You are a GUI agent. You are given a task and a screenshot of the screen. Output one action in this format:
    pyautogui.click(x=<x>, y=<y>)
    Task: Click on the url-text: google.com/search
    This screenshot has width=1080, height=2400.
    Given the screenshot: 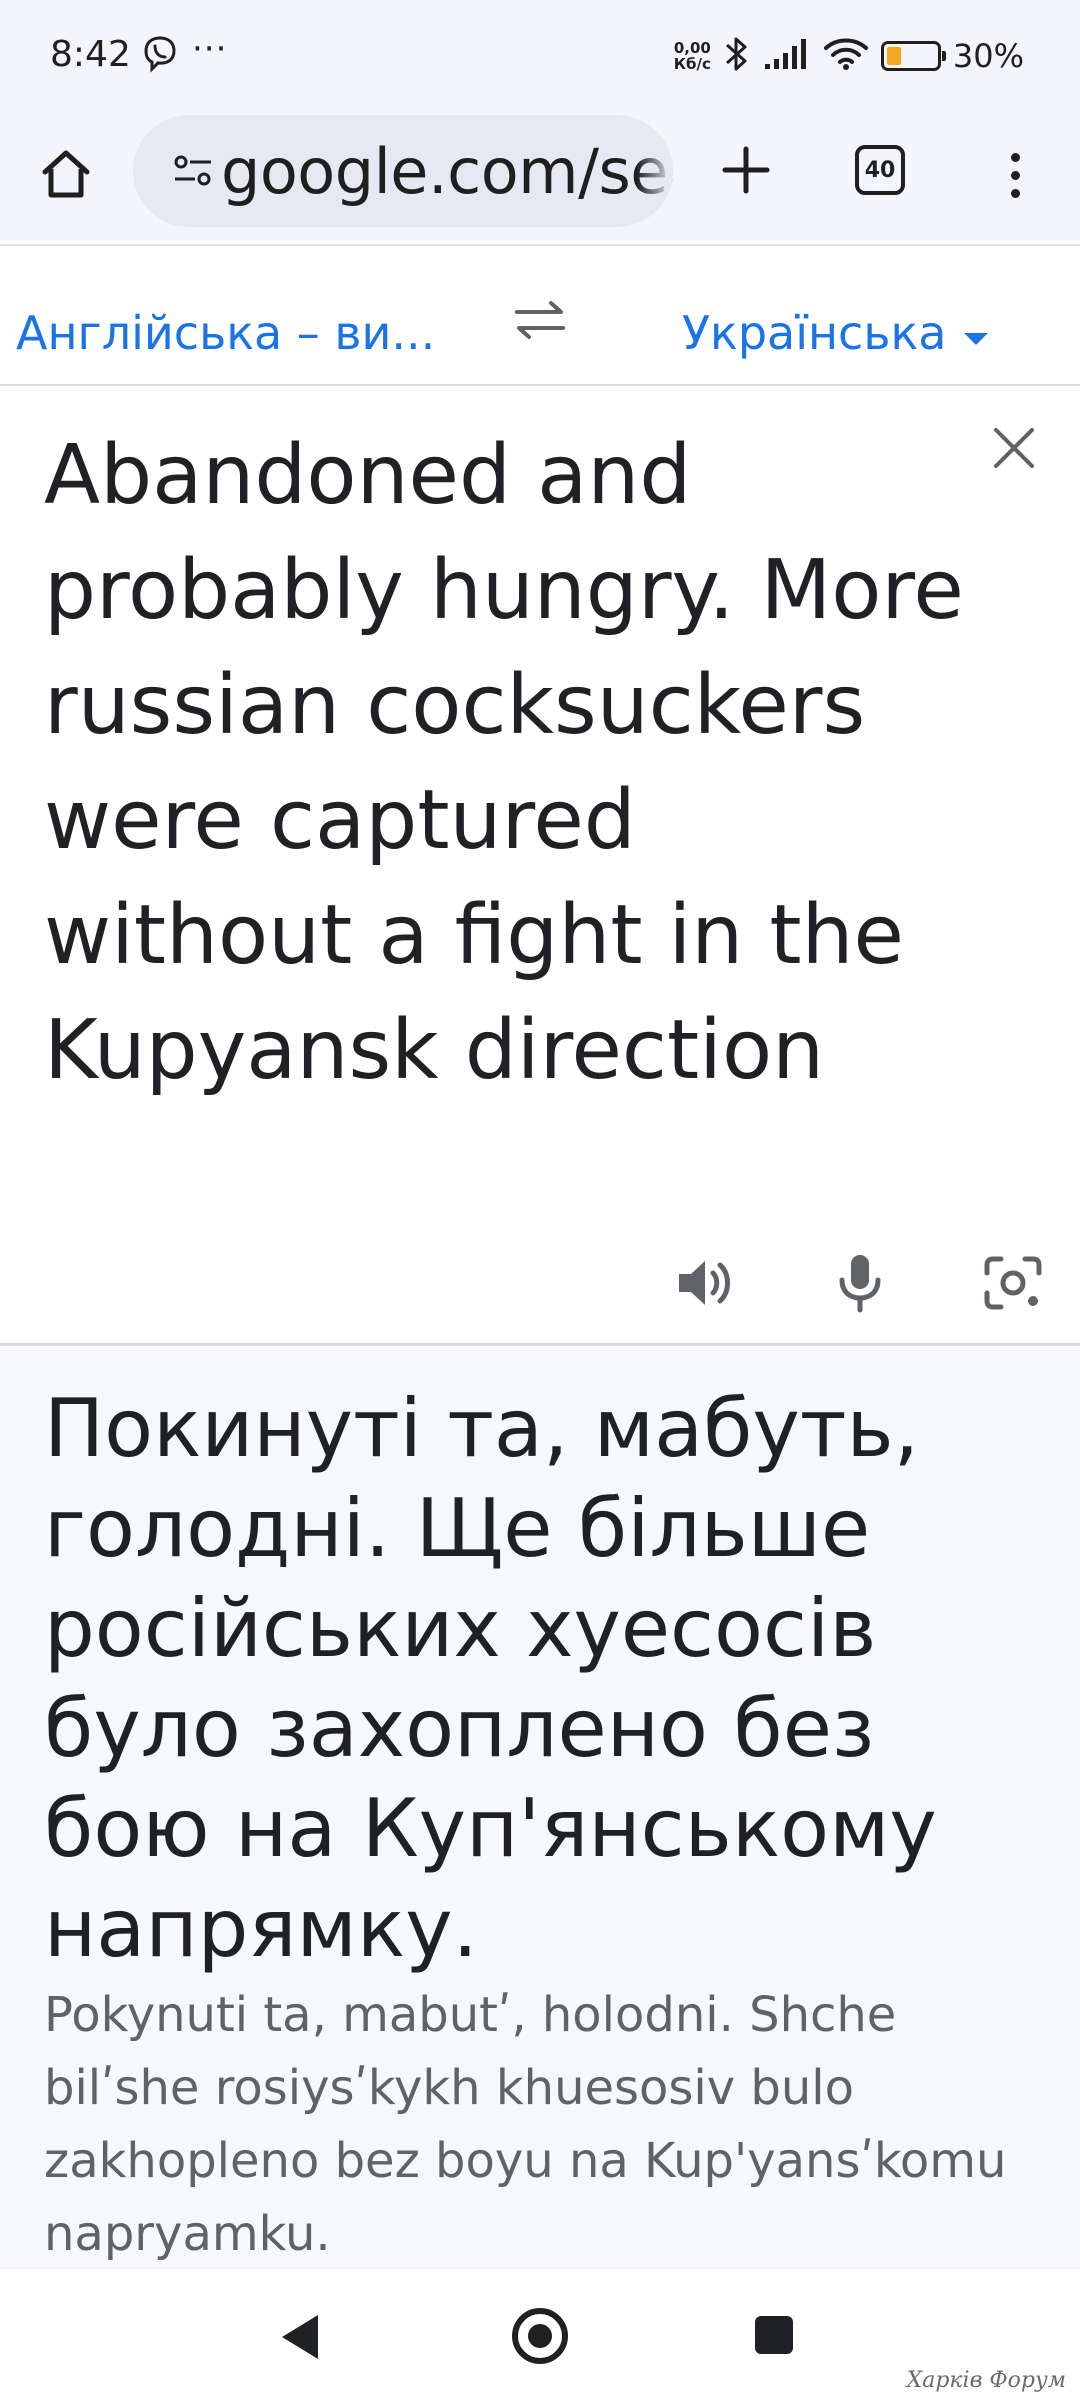 What is the action you would take?
    pyautogui.click(x=447, y=171)
    